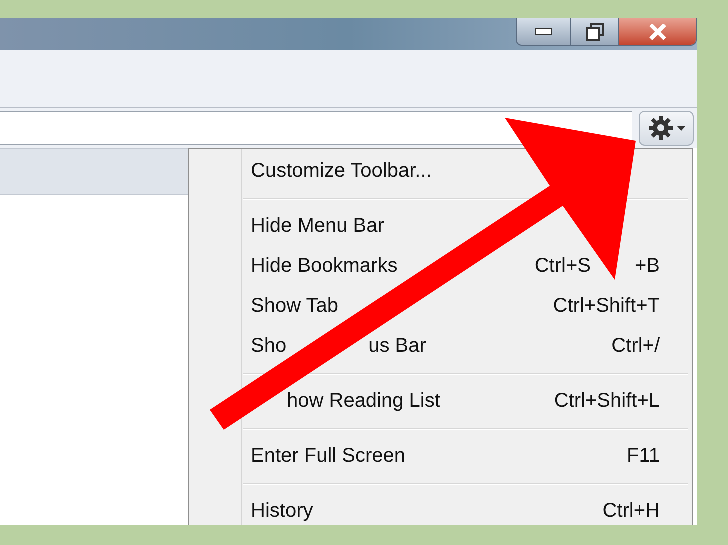 The width and height of the screenshot is (728, 545). What do you see at coordinates (294, 306) in the screenshot?
I see `menu-item-label: Show Tab` at bounding box center [294, 306].